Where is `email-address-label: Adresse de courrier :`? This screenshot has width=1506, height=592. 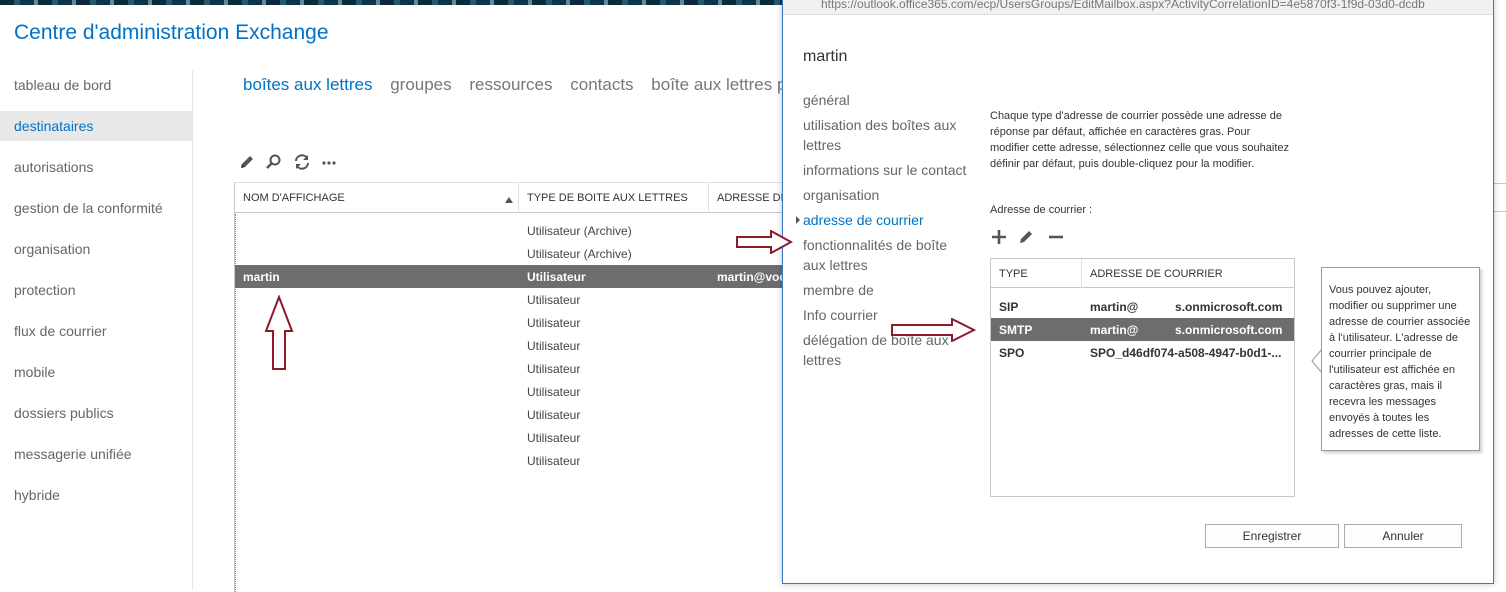
email-address-label: Adresse de courrier : is located at coordinates (1041, 210).